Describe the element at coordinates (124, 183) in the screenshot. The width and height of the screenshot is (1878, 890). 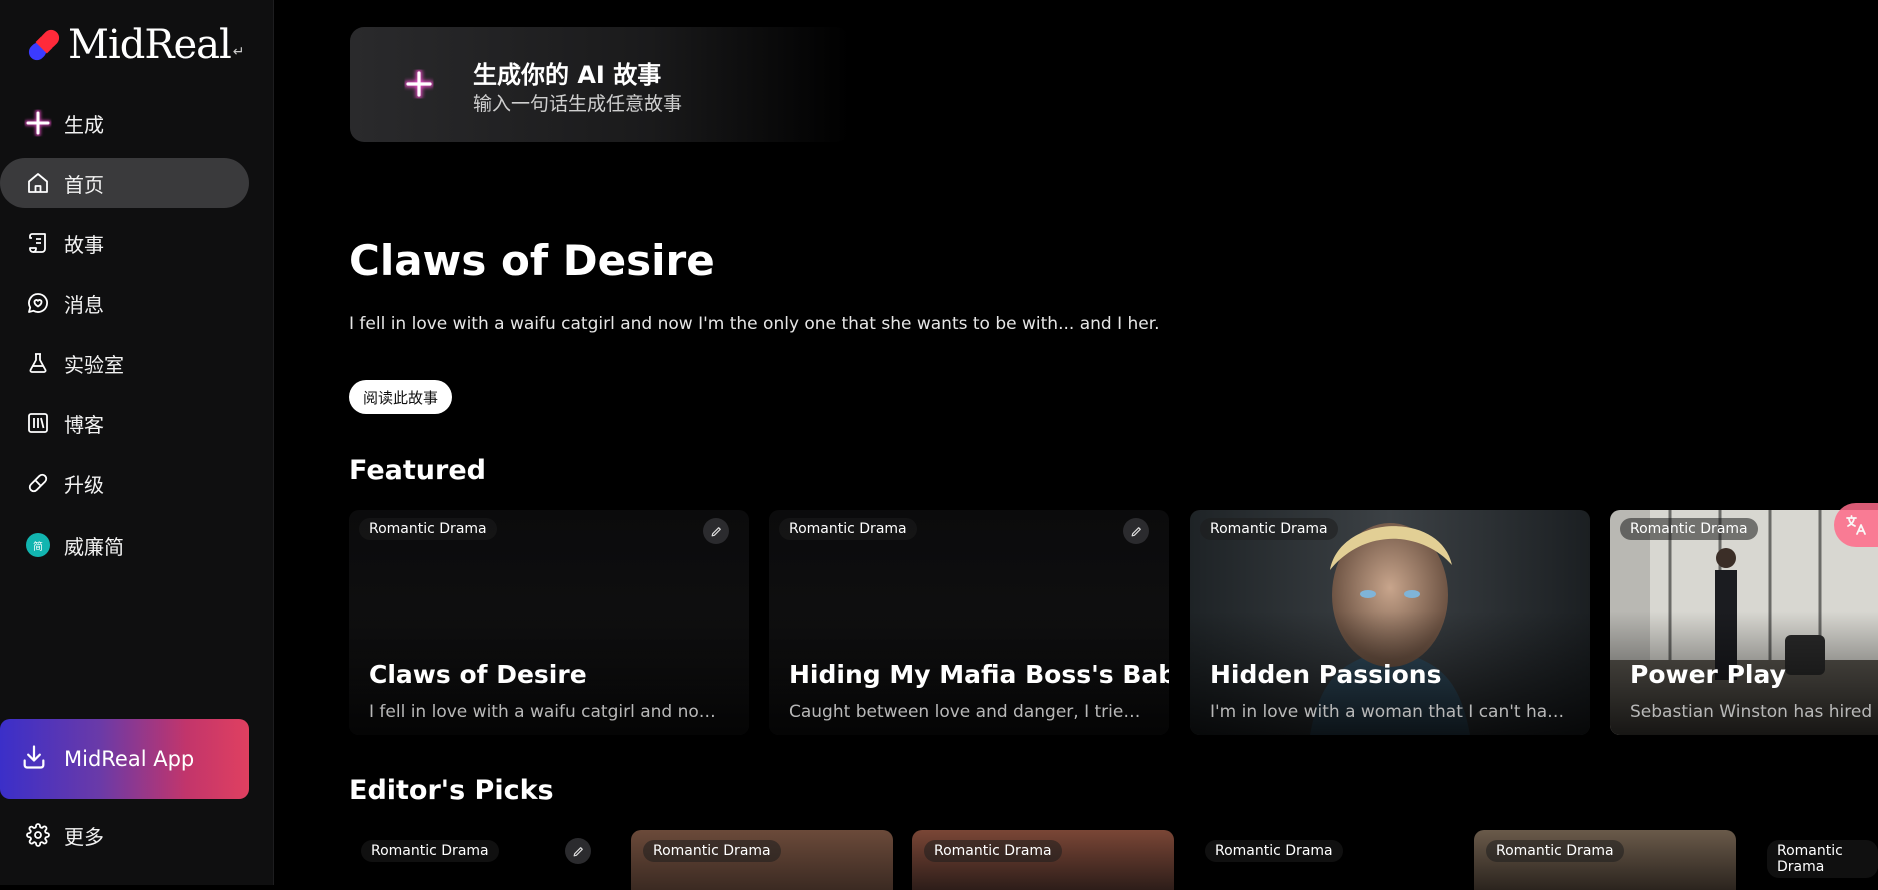
I see `sidebar-item-home: 首页` at that location.